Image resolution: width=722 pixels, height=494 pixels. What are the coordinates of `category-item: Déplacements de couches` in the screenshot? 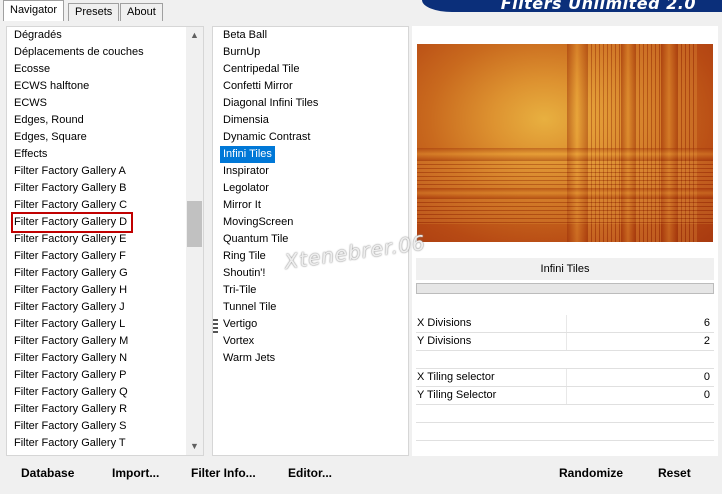 It's located at (78, 52).